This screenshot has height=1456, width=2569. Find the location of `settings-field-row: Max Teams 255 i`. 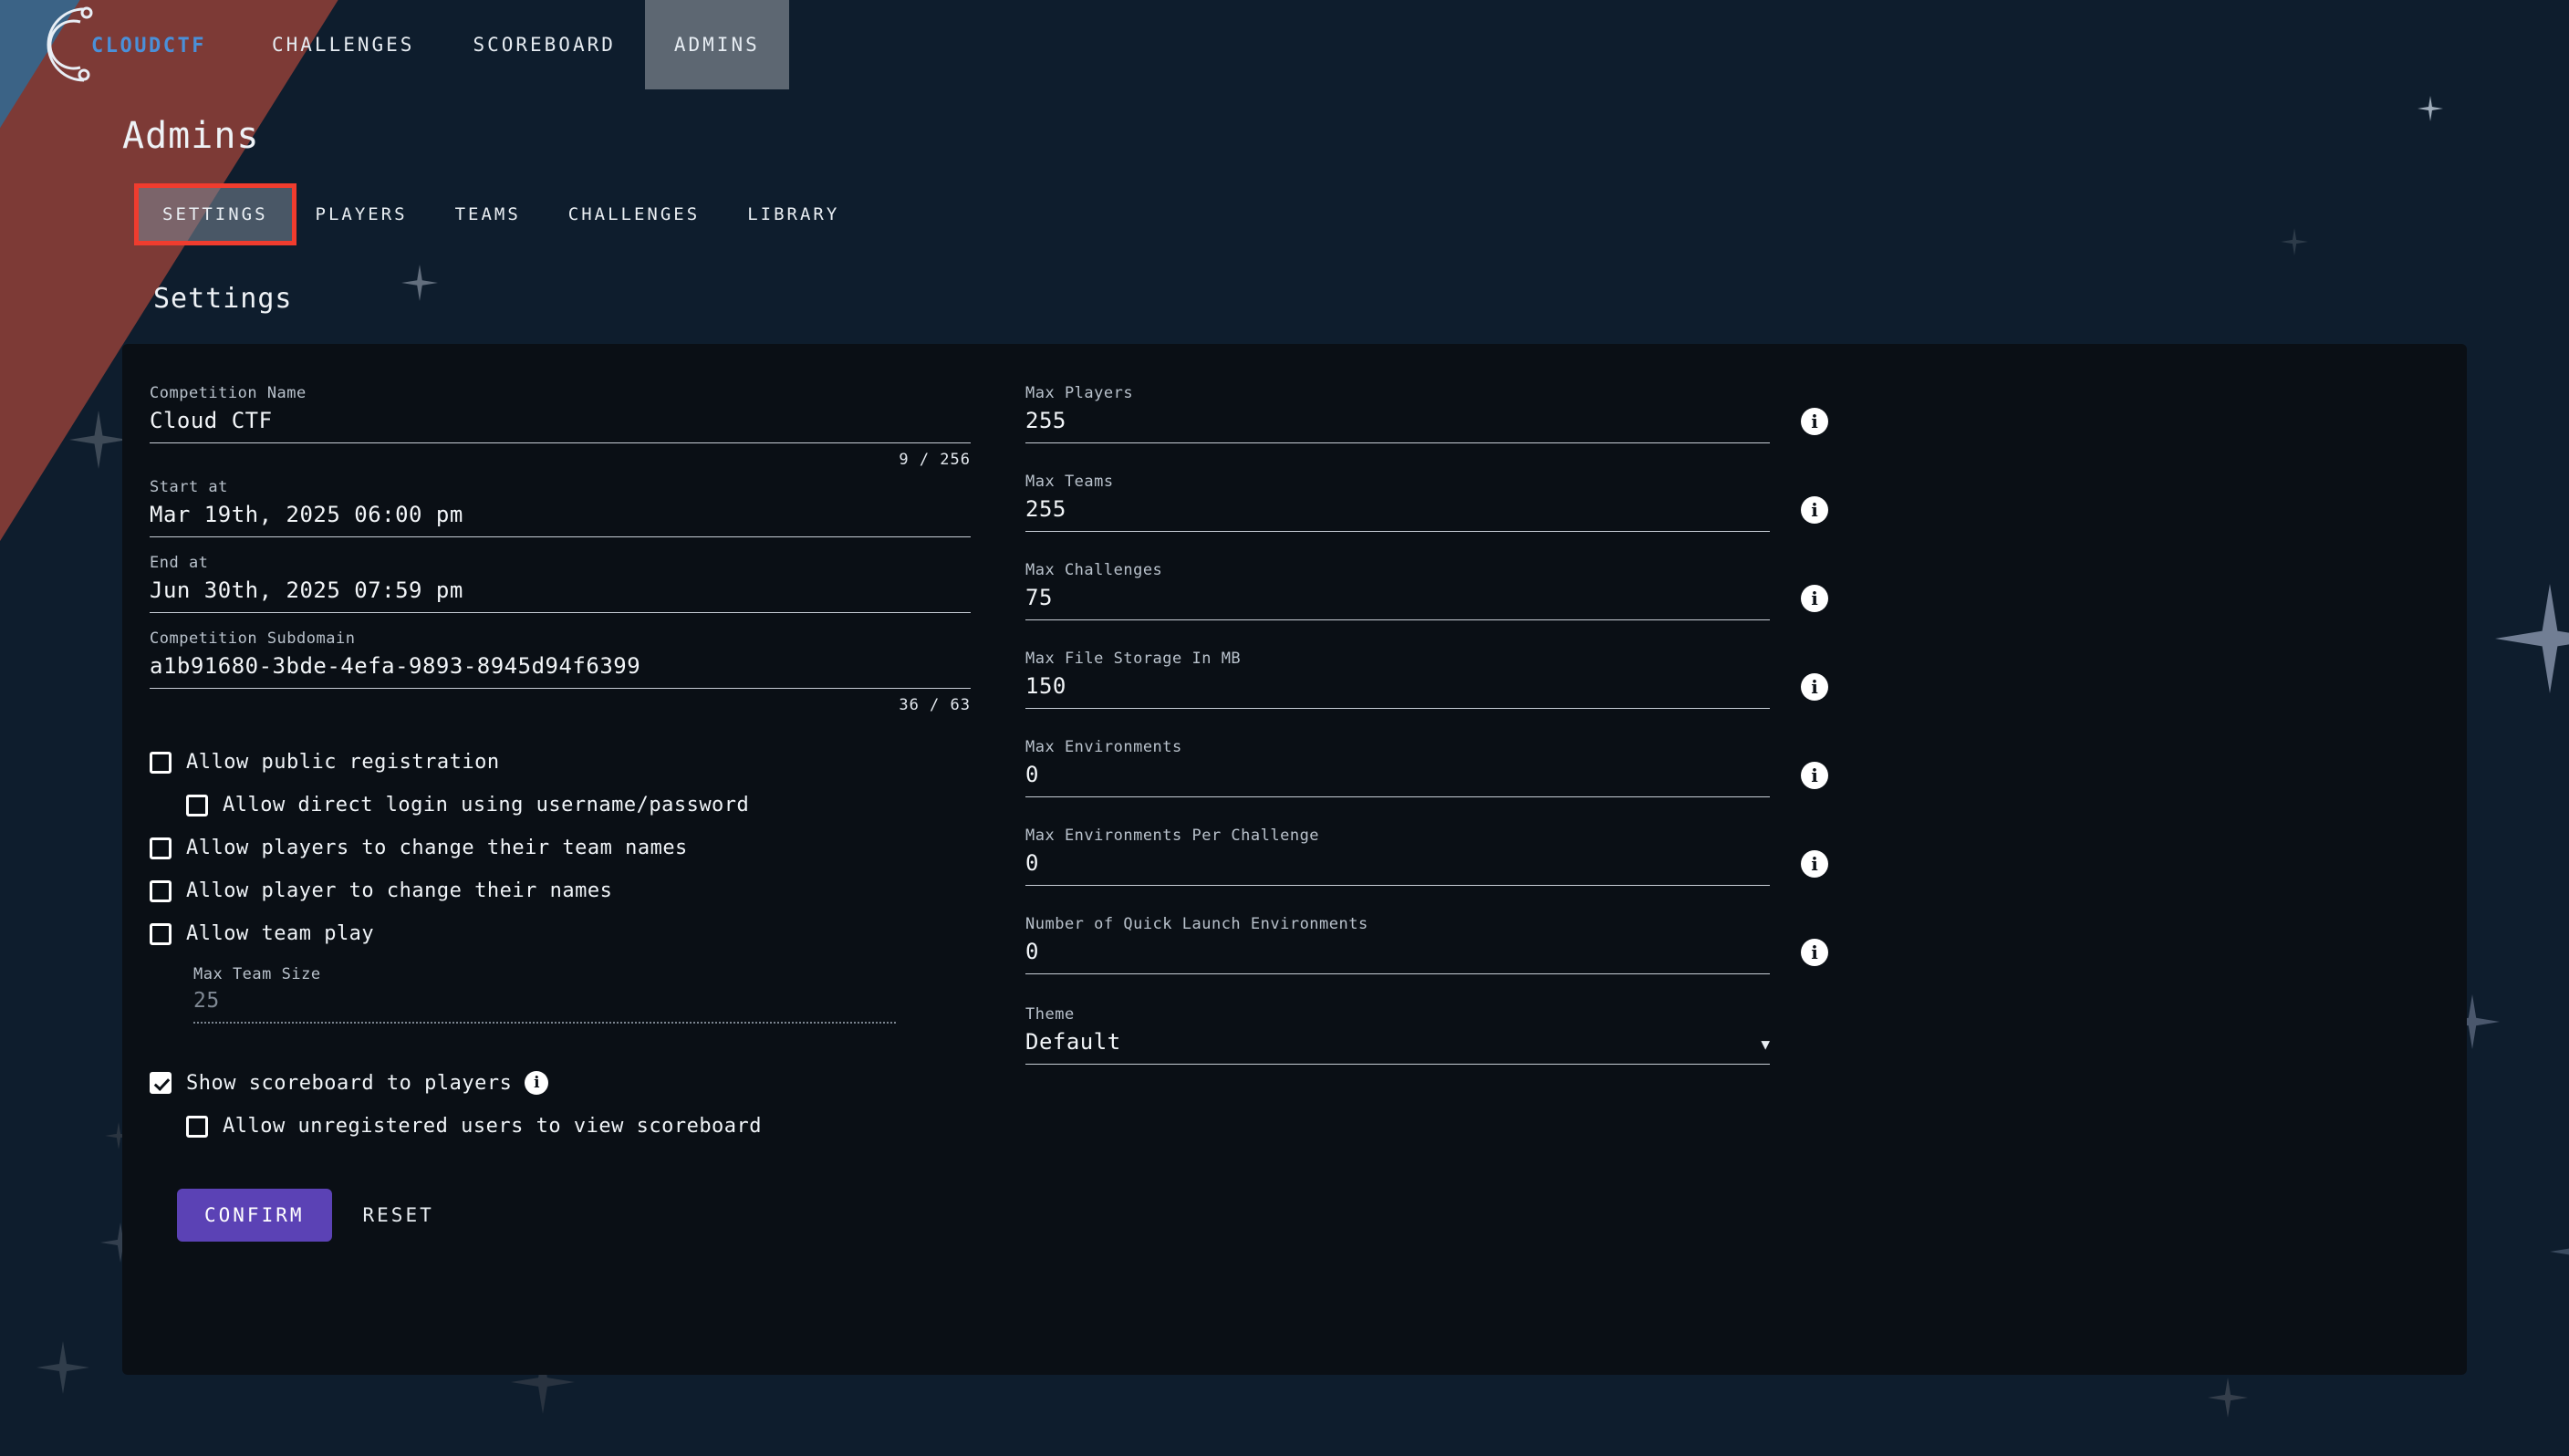

settings-field-row: Max Teams 255 i is located at coordinates (1426, 506).